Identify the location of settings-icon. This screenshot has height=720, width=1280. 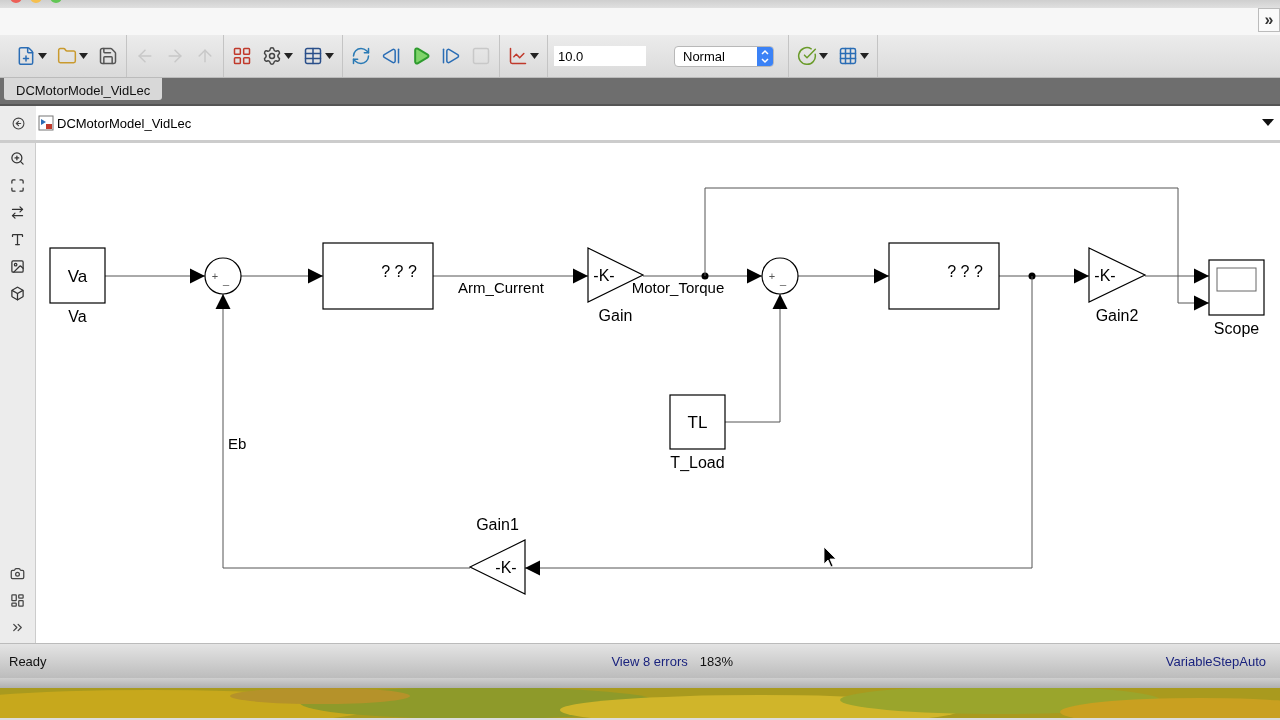
(272, 56).